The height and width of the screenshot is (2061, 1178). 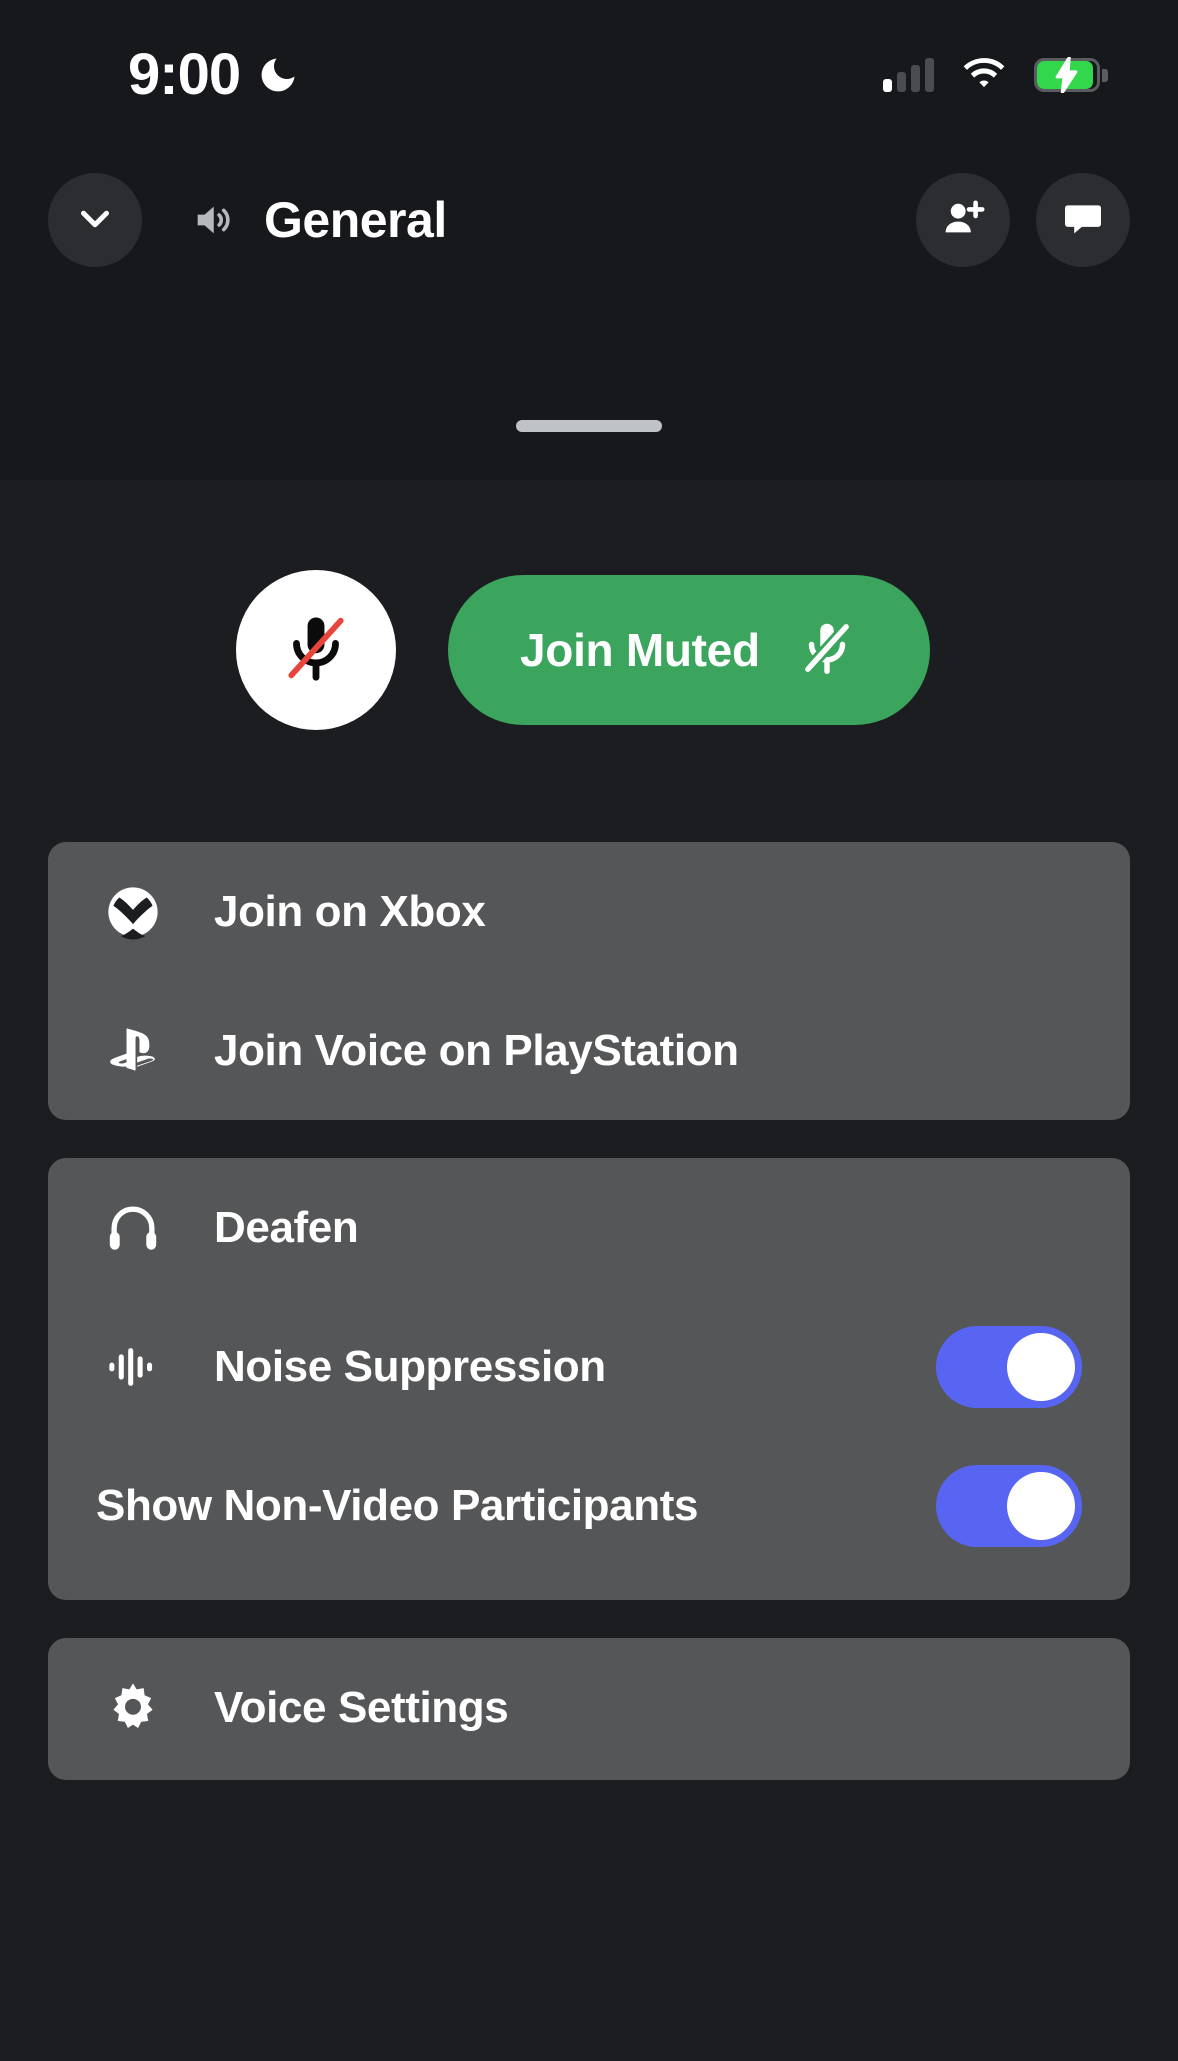 I want to click on page-title: General, so click(x=355, y=220).